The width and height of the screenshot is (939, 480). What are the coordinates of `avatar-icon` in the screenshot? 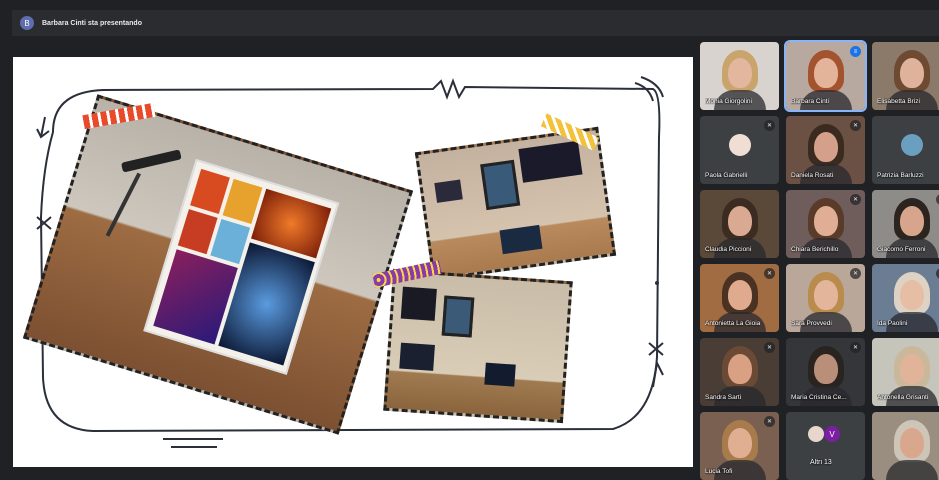 It's located at (816, 434).